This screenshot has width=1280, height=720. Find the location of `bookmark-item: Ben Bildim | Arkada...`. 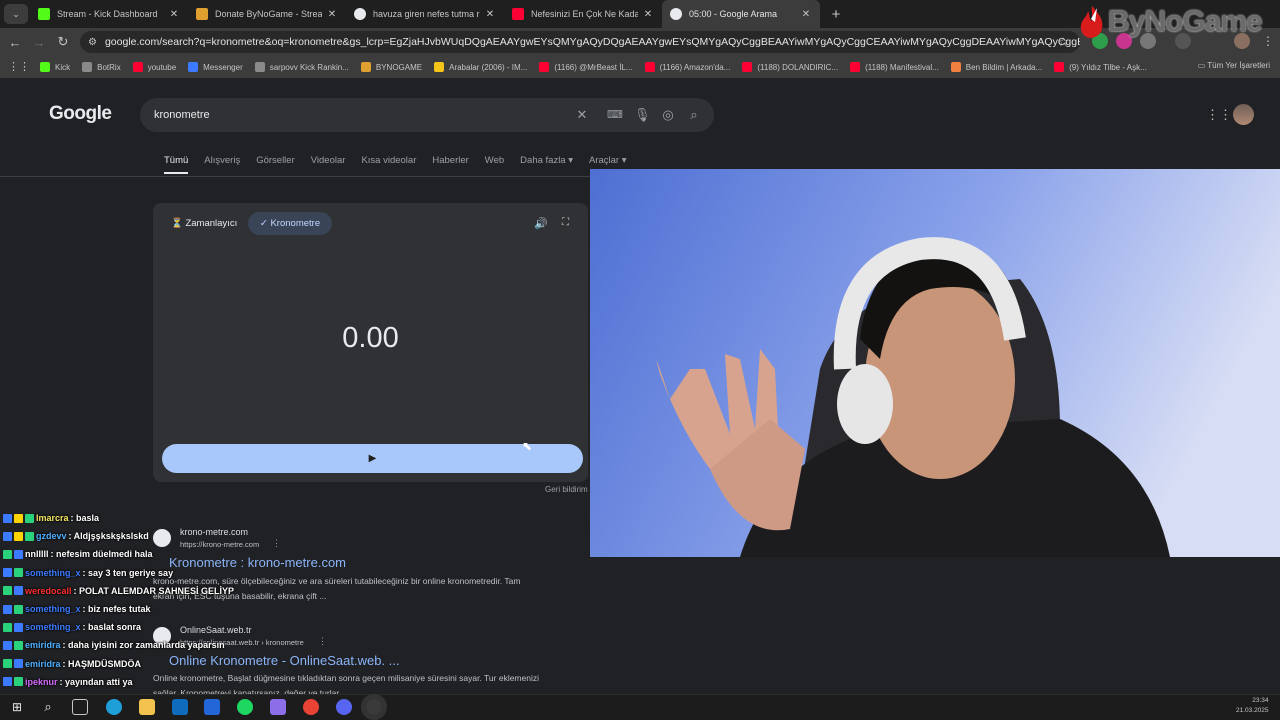

bookmark-item: Ben Bildim | Arkada... is located at coordinates (996, 67).